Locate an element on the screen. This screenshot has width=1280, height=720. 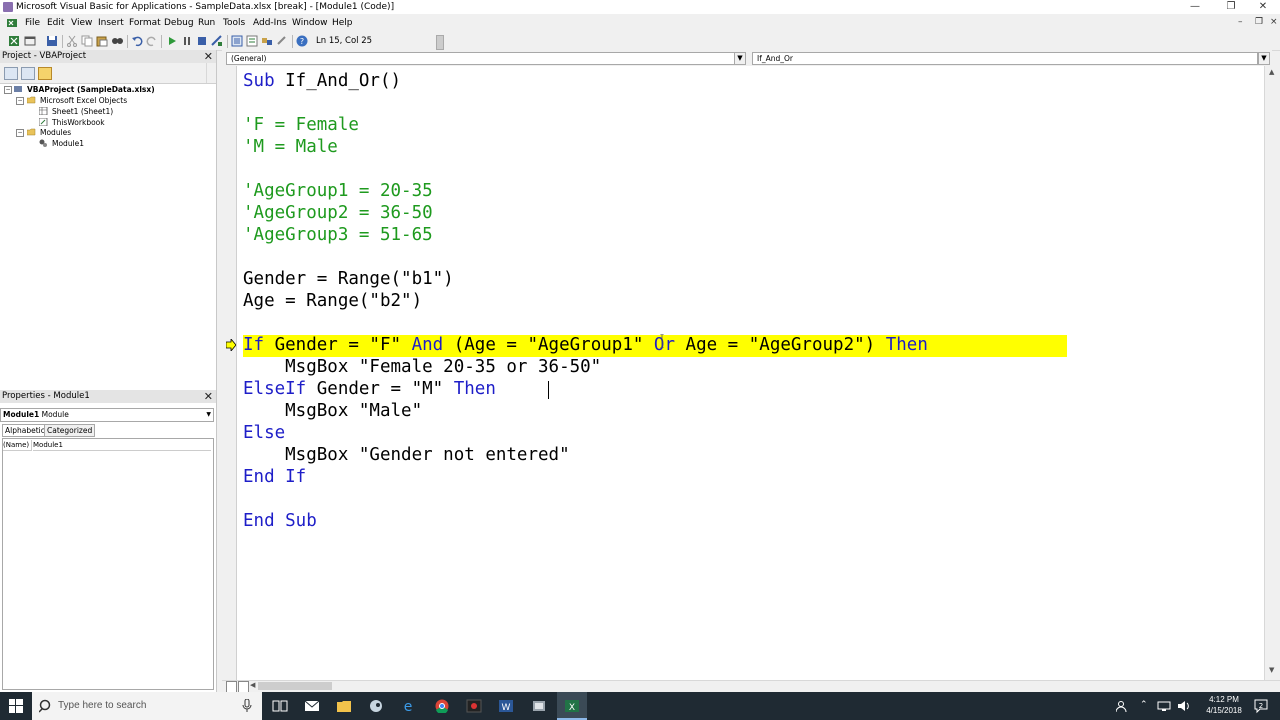
reset-icon is located at coordinates (202, 41).